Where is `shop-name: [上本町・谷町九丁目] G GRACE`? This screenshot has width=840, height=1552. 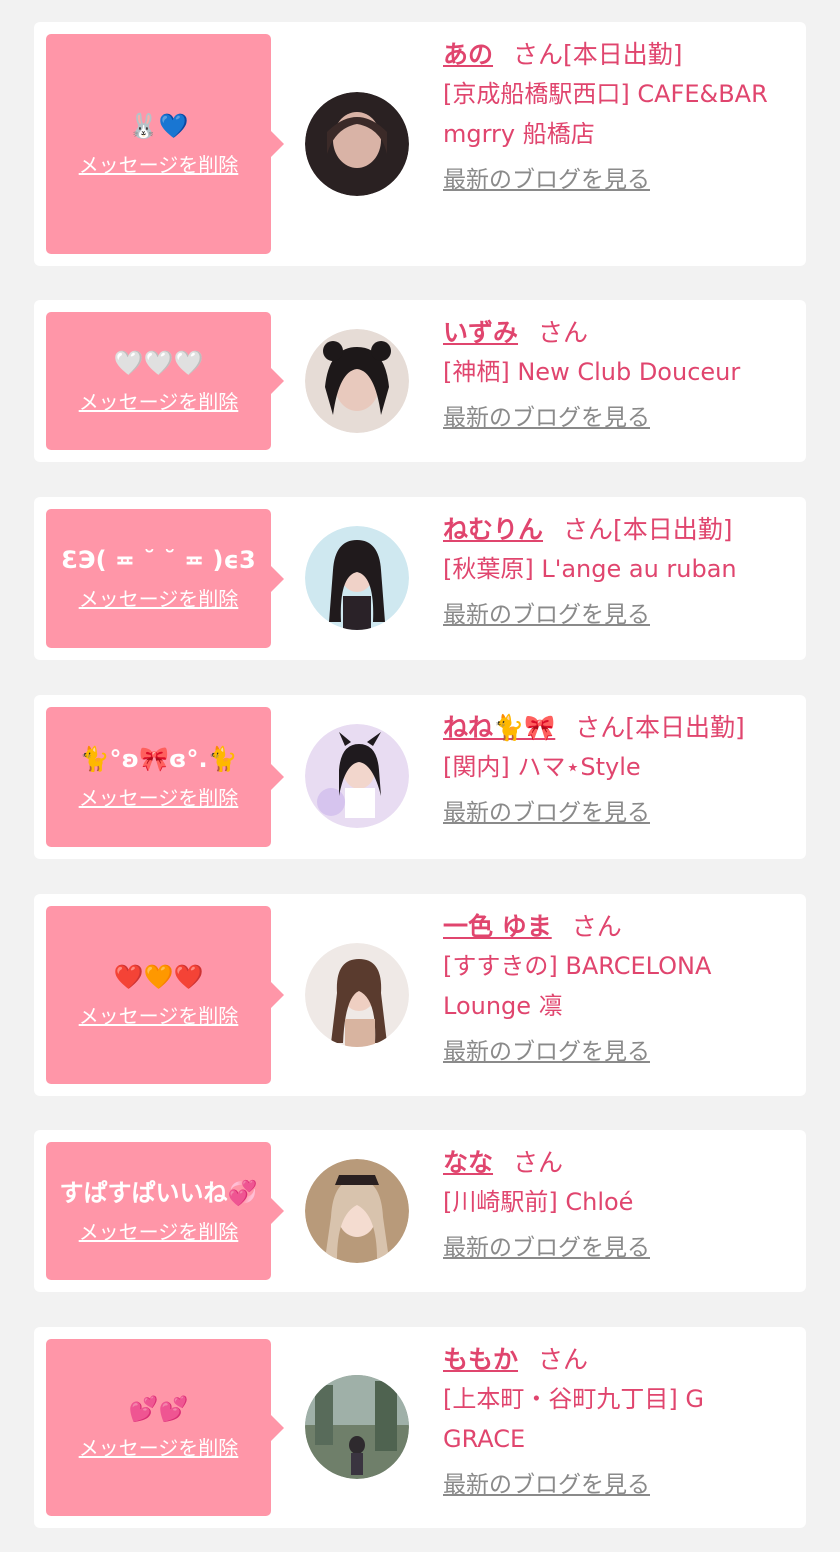
shop-name: [上本町・谷町九丁目] G GRACE is located at coordinates (573, 1419).